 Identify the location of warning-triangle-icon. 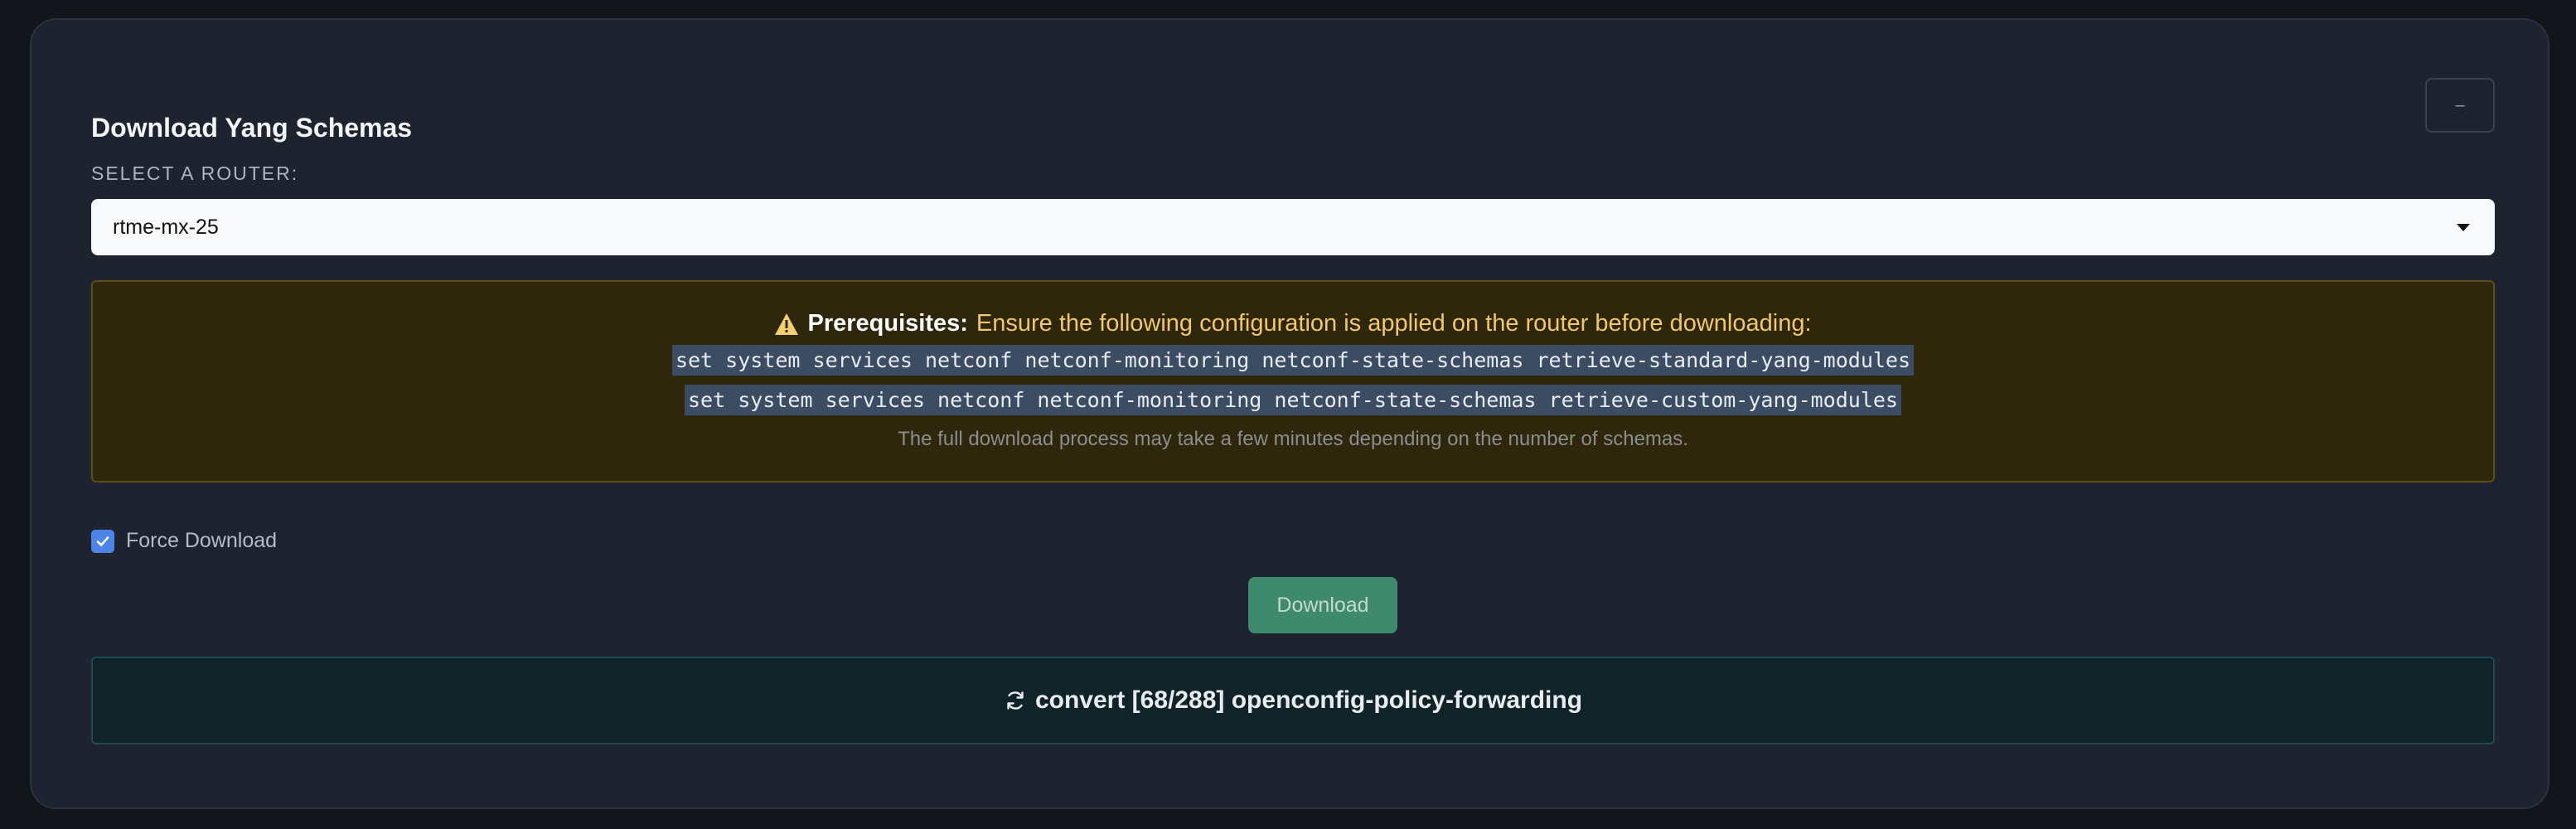
(787, 324).